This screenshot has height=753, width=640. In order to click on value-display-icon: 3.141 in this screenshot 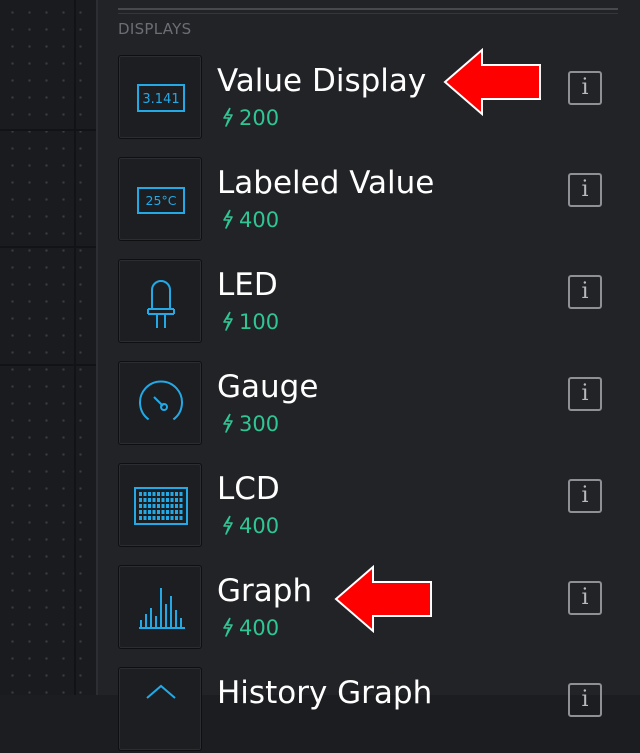, I will do `click(161, 98)`.